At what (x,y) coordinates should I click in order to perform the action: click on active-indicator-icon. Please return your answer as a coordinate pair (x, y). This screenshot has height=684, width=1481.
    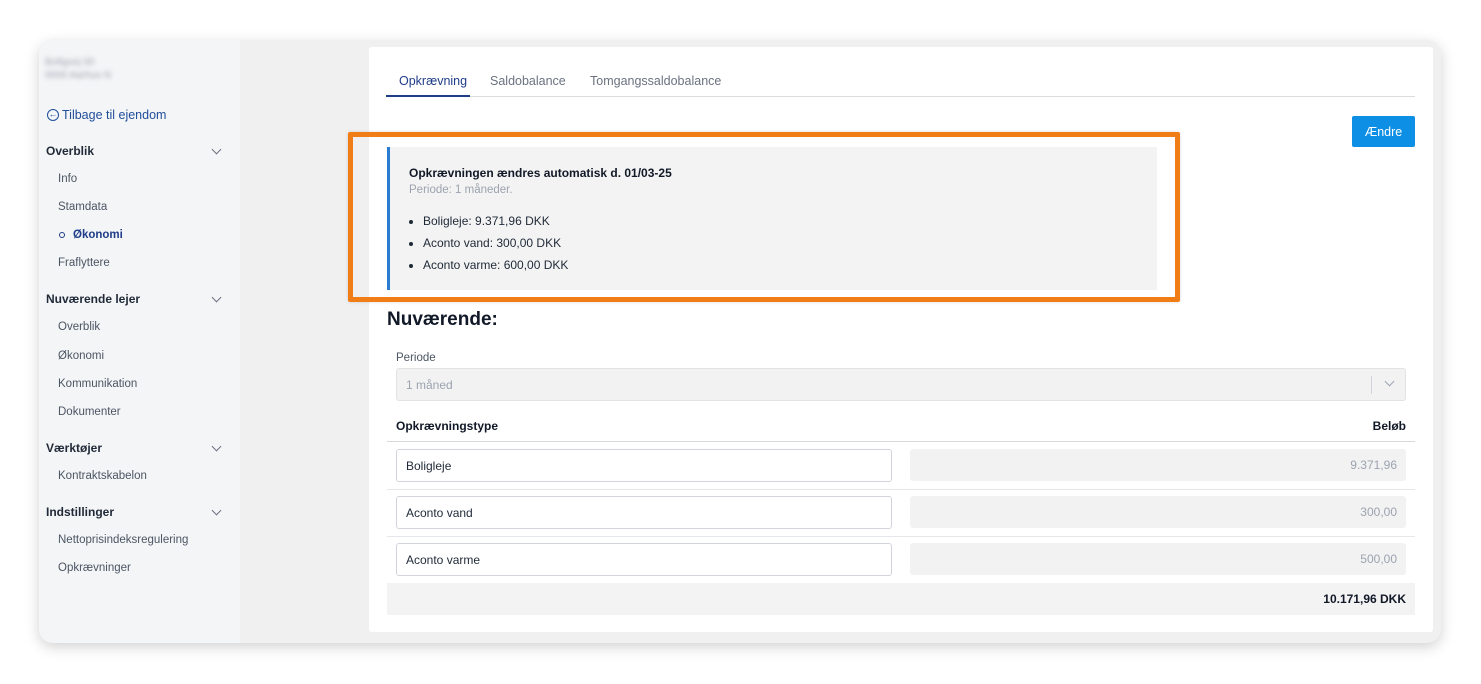
    Looking at the image, I should click on (62, 235).